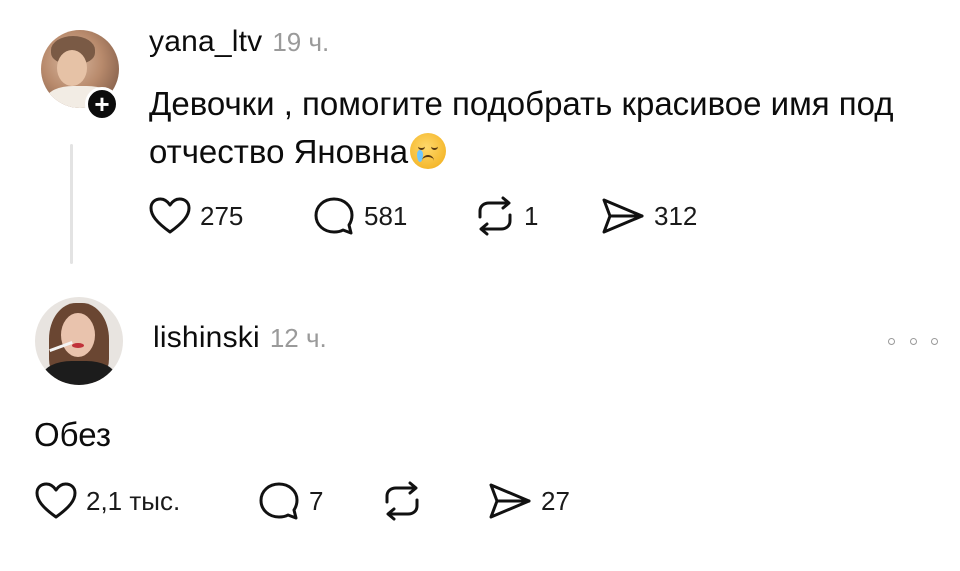 The image size is (960, 571). Describe the element at coordinates (555, 500) in the screenshot. I see `share-count: 27` at that location.